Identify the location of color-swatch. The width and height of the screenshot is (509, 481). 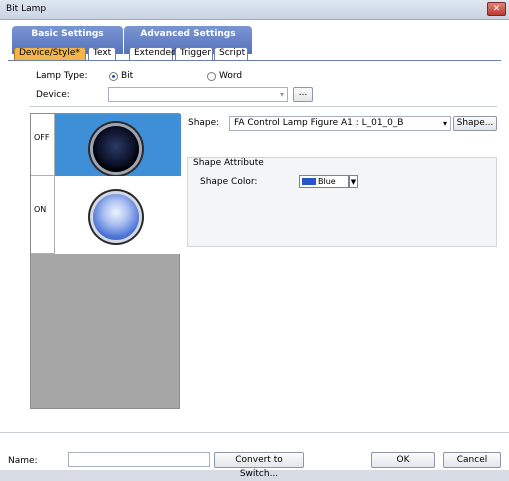
(309, 181).